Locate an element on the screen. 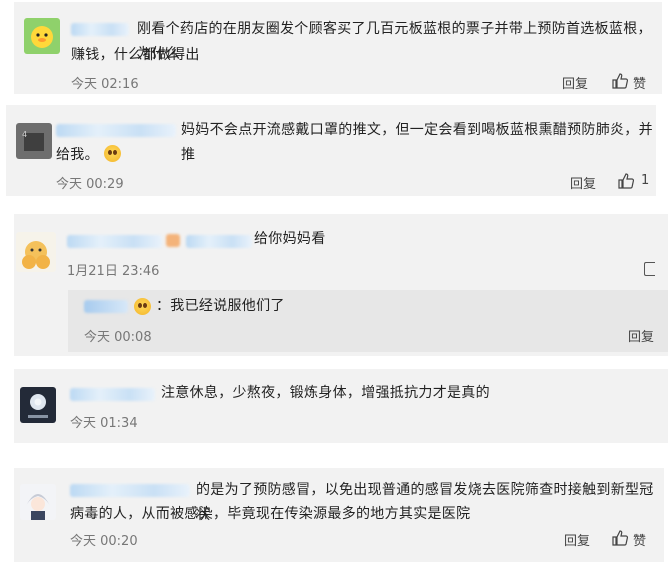  nested-replier-name-obscured is located at coordinates (106, 306).